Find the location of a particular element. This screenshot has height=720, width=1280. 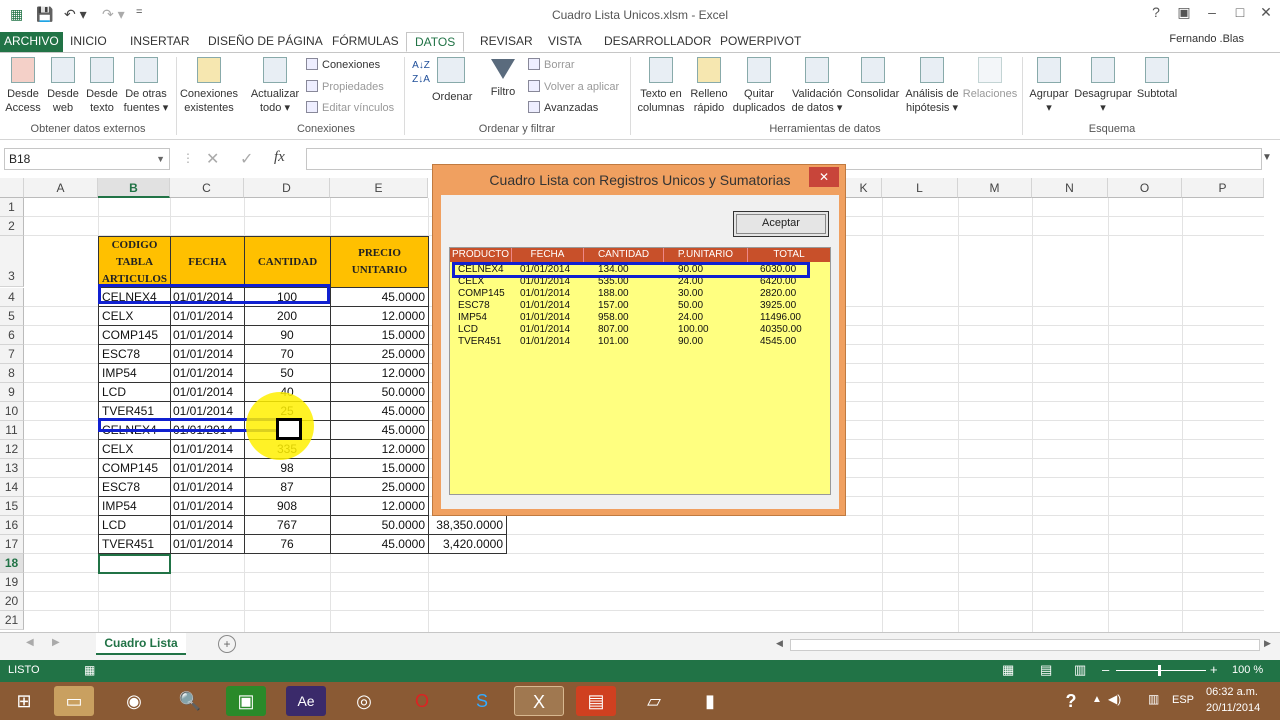

skype-icon: S is located at coordinates (482, 701).